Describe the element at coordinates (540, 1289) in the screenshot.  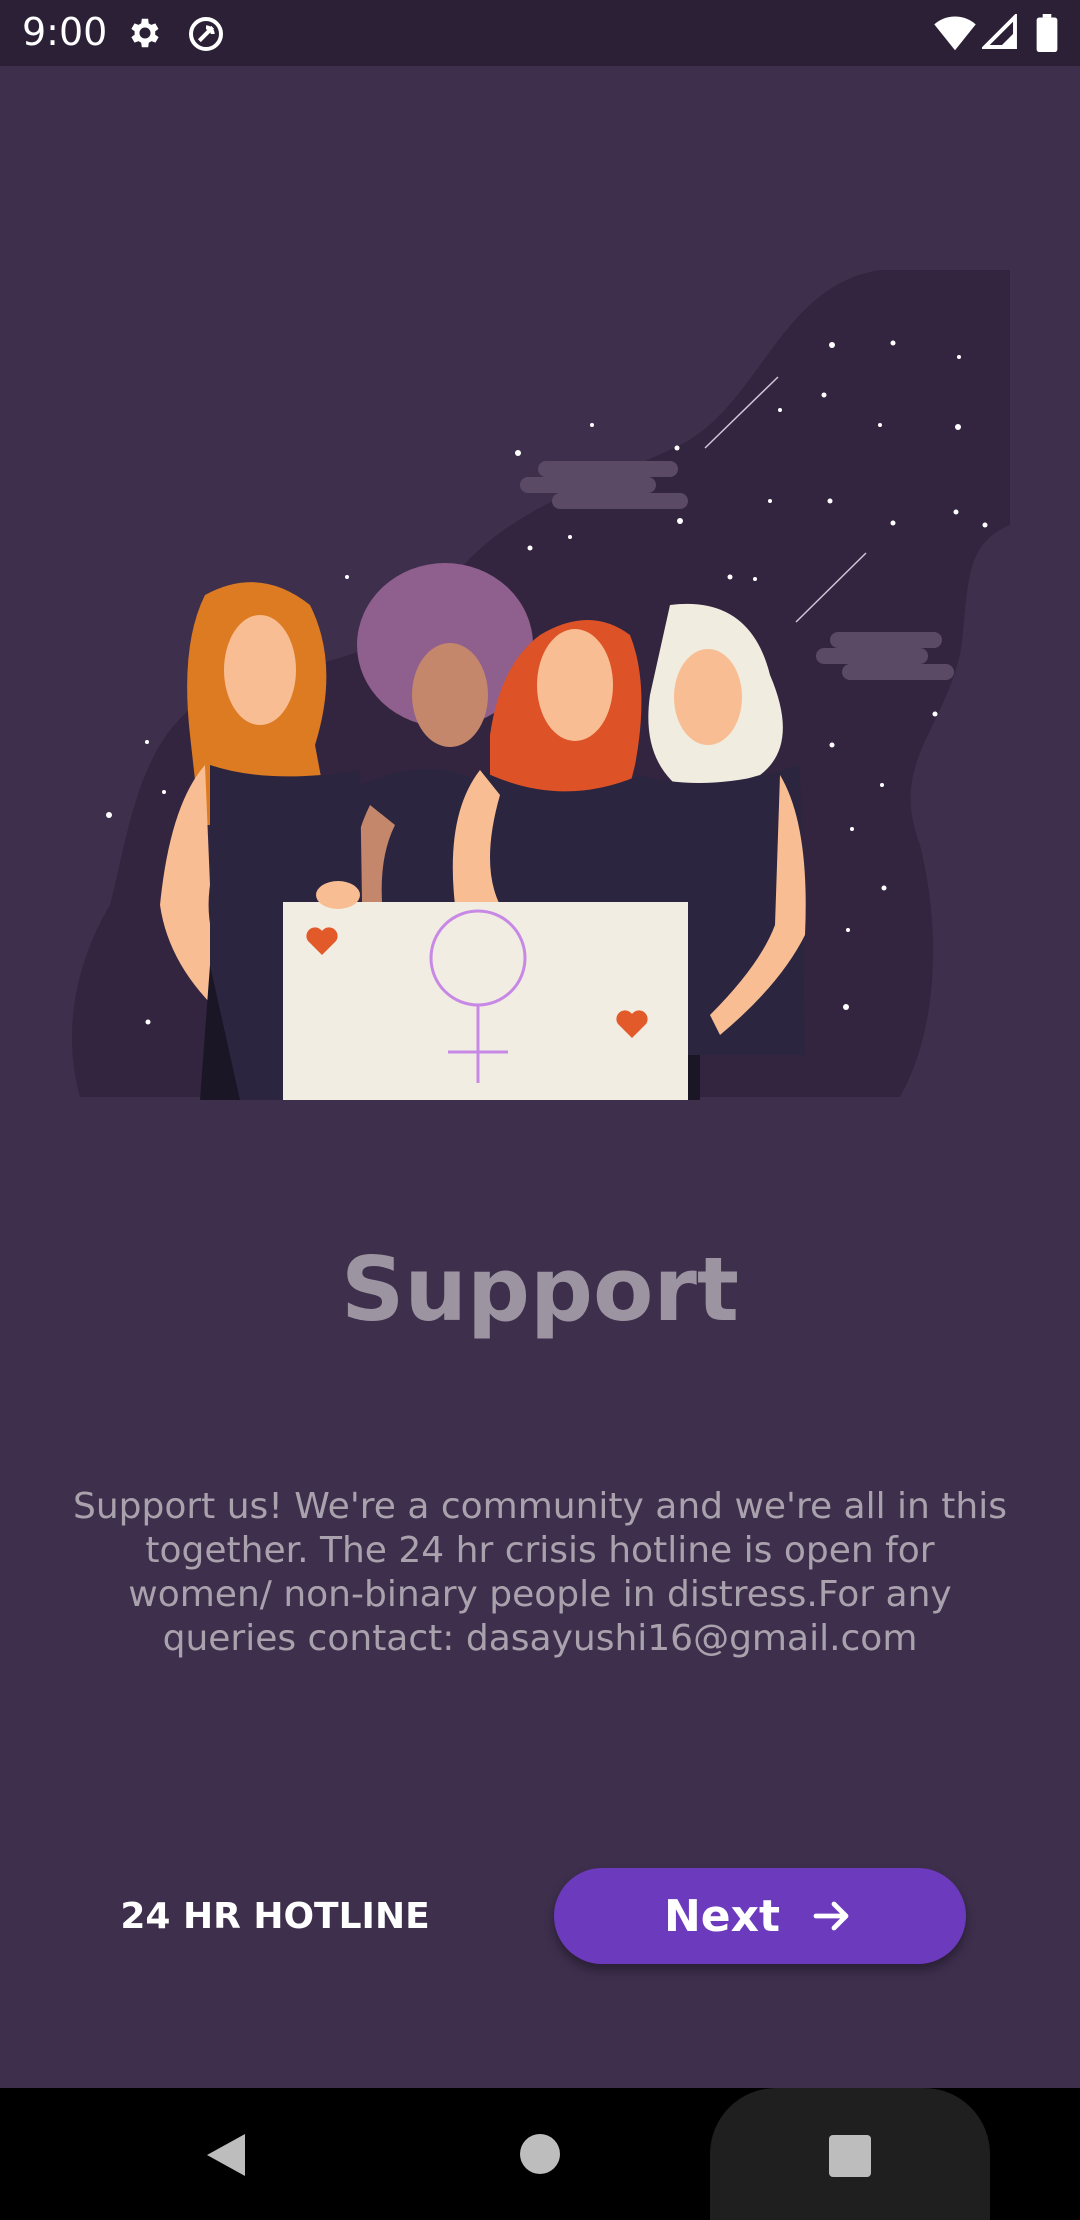
I see `page-title: Support` at that location.